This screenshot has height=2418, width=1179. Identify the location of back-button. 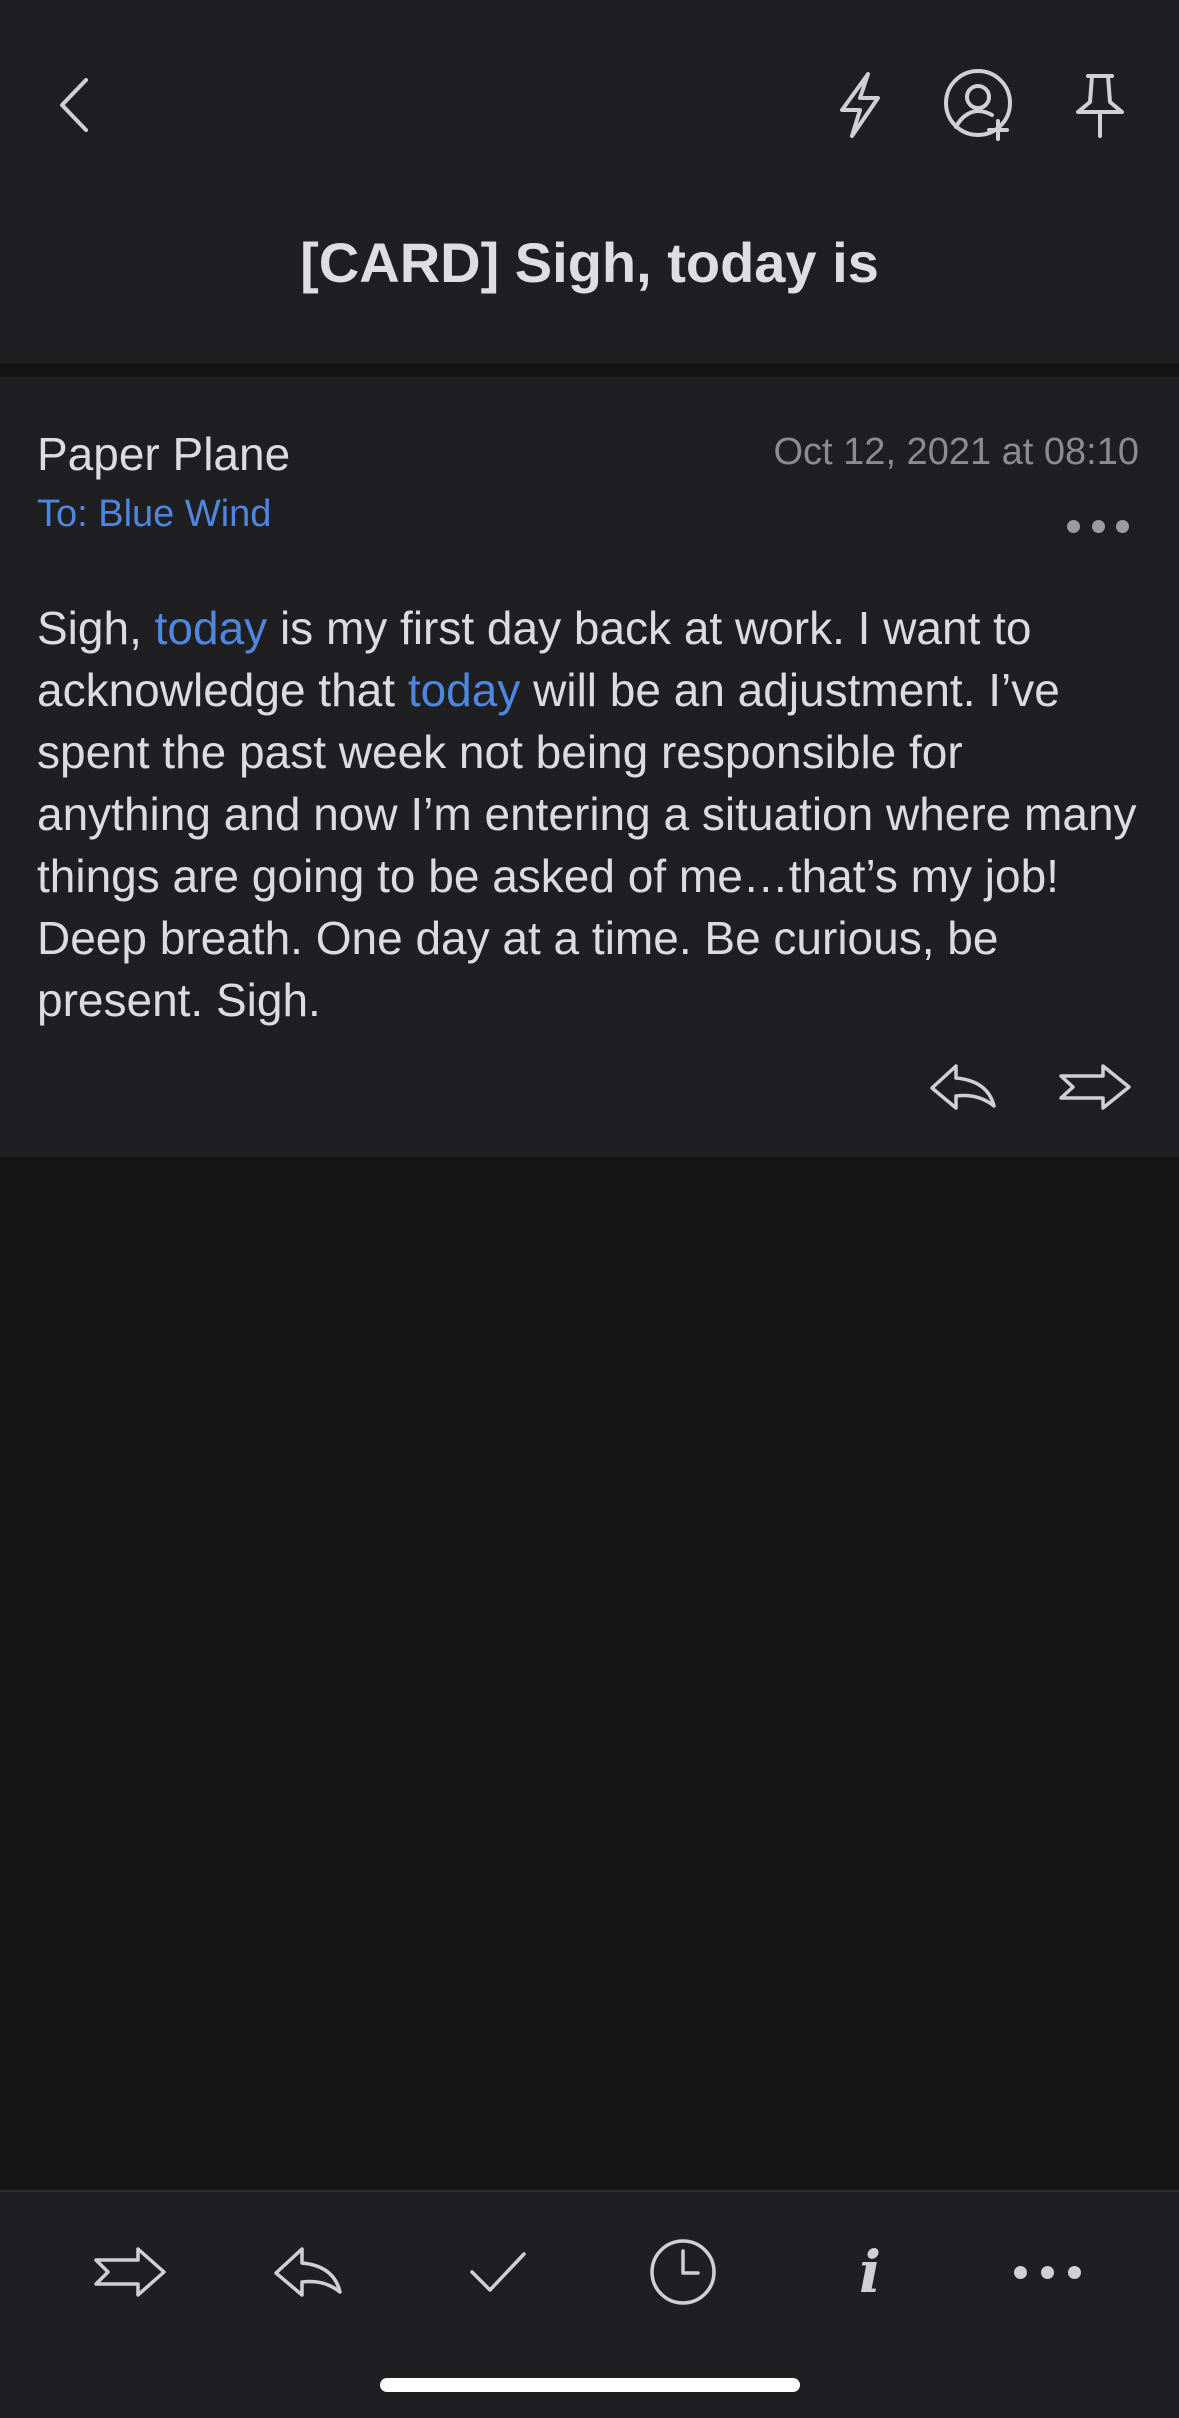
(75, 105).